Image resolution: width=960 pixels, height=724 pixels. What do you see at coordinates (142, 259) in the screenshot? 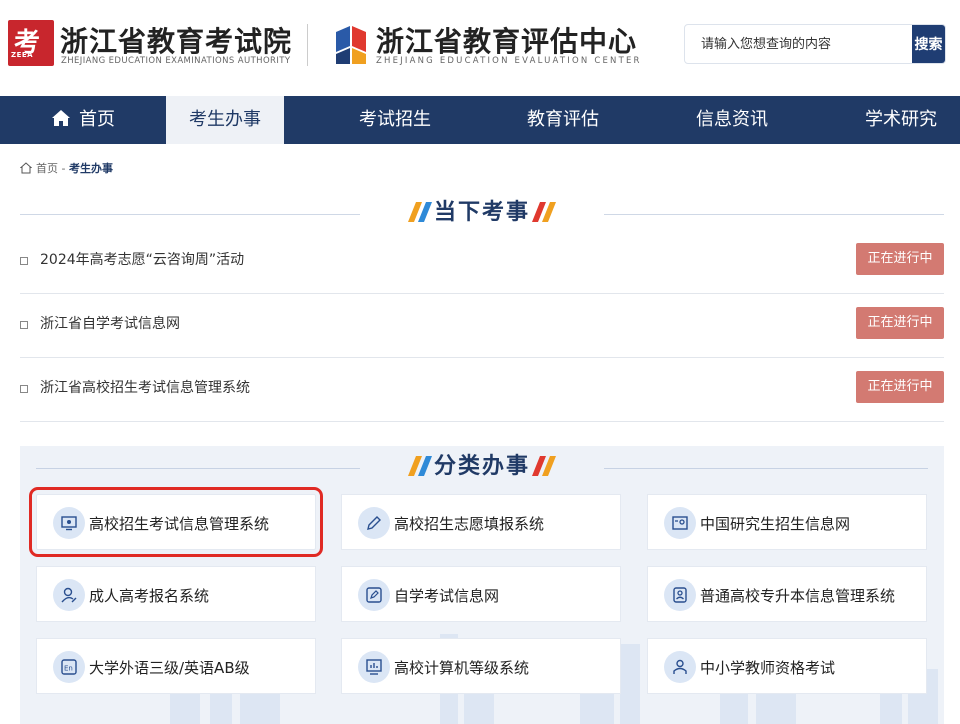
I see `current-item-label: 2024年高考志愿“云咨询周”活动` at bounding box center [142, 259].